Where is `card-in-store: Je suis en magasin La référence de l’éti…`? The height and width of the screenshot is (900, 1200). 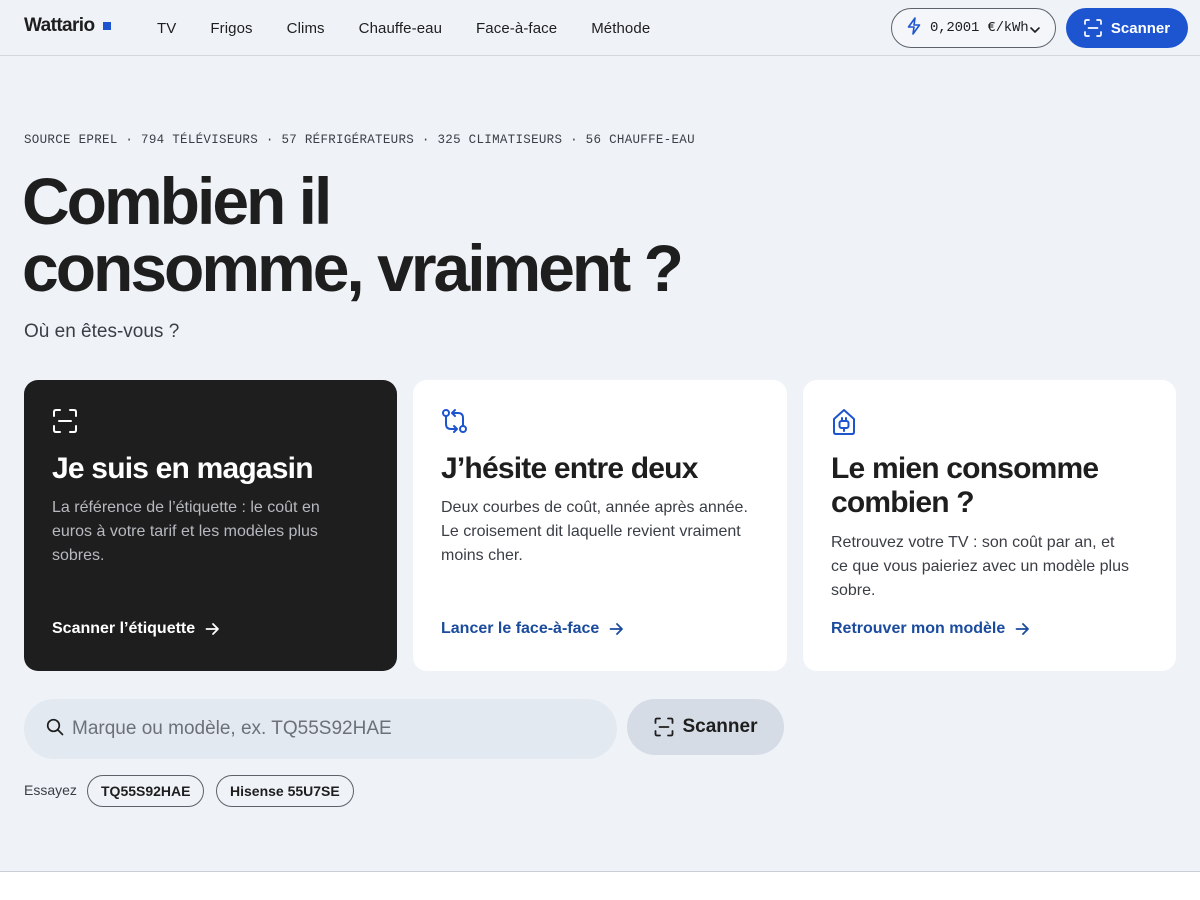
card-in-store: Je suis en magasin La référence de l’éti… is located at coordinates (210, 525).